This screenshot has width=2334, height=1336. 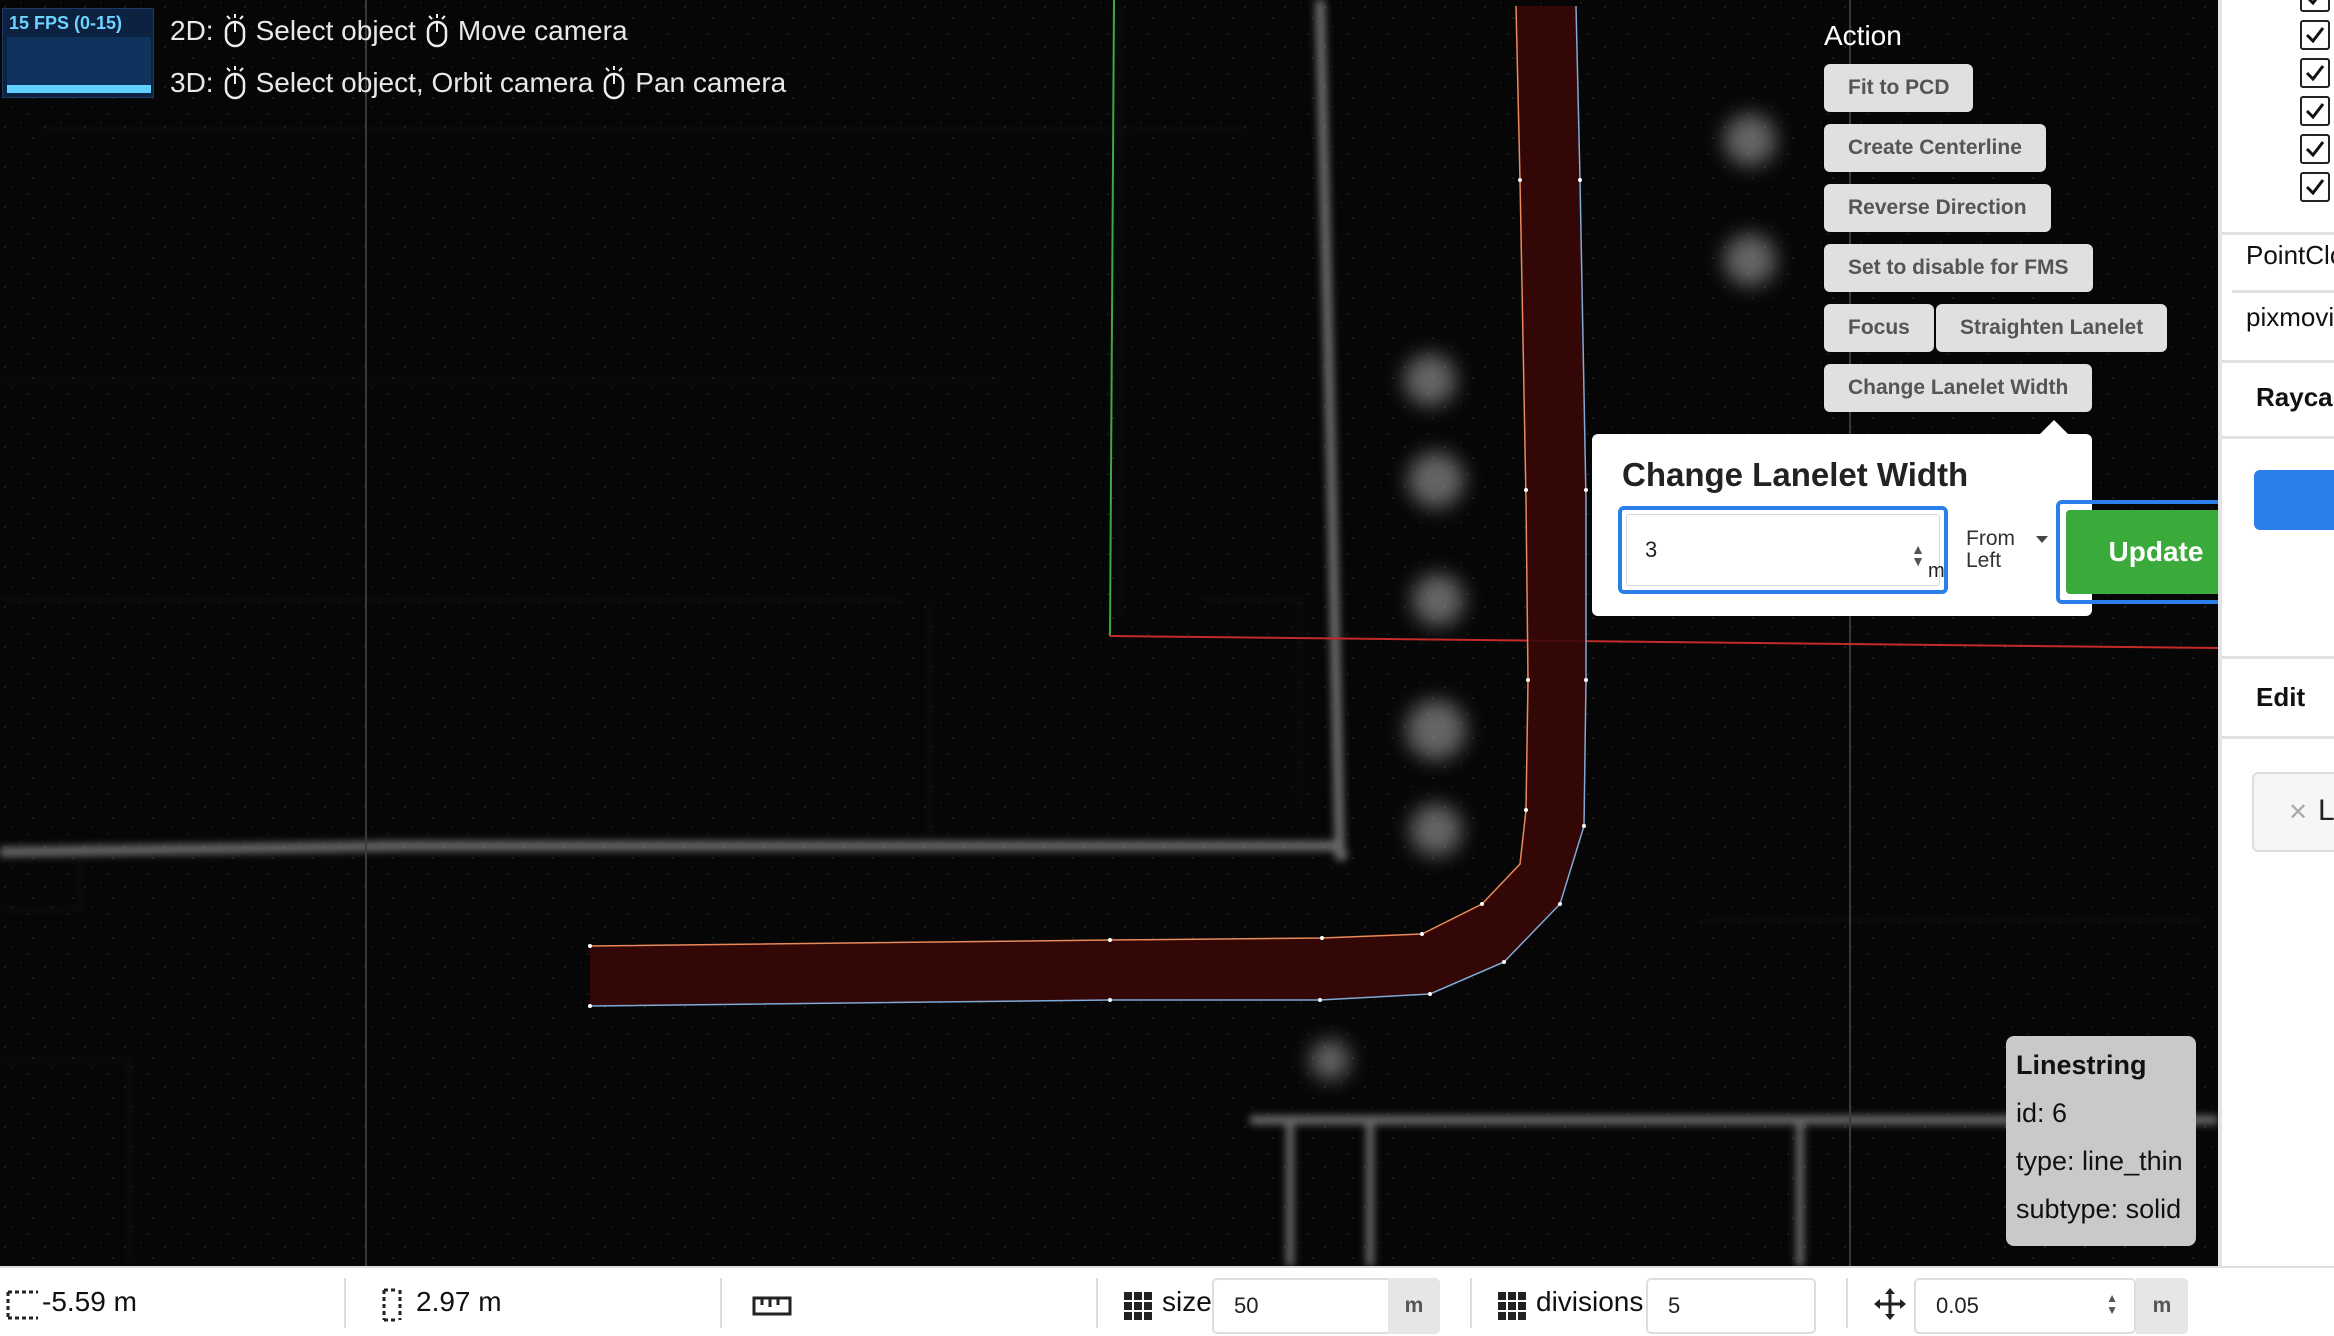 I want to click on direction-select: From Left, so click(x=2011, y=551).